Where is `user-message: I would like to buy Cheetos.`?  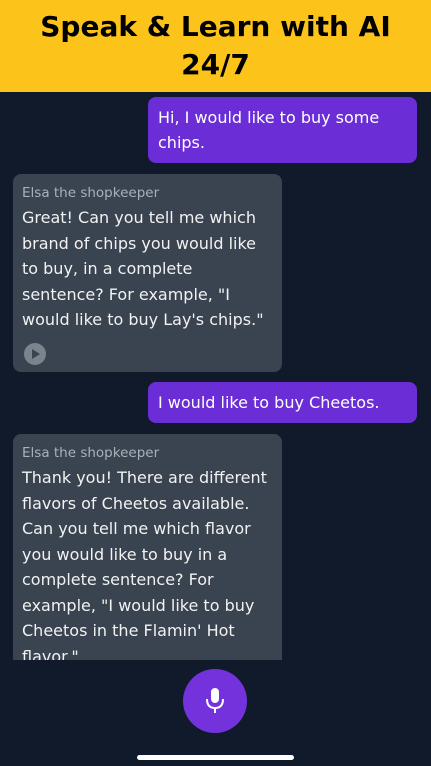 user-message: I would like to buy Cheetos. is located at coordinates (282, 402).